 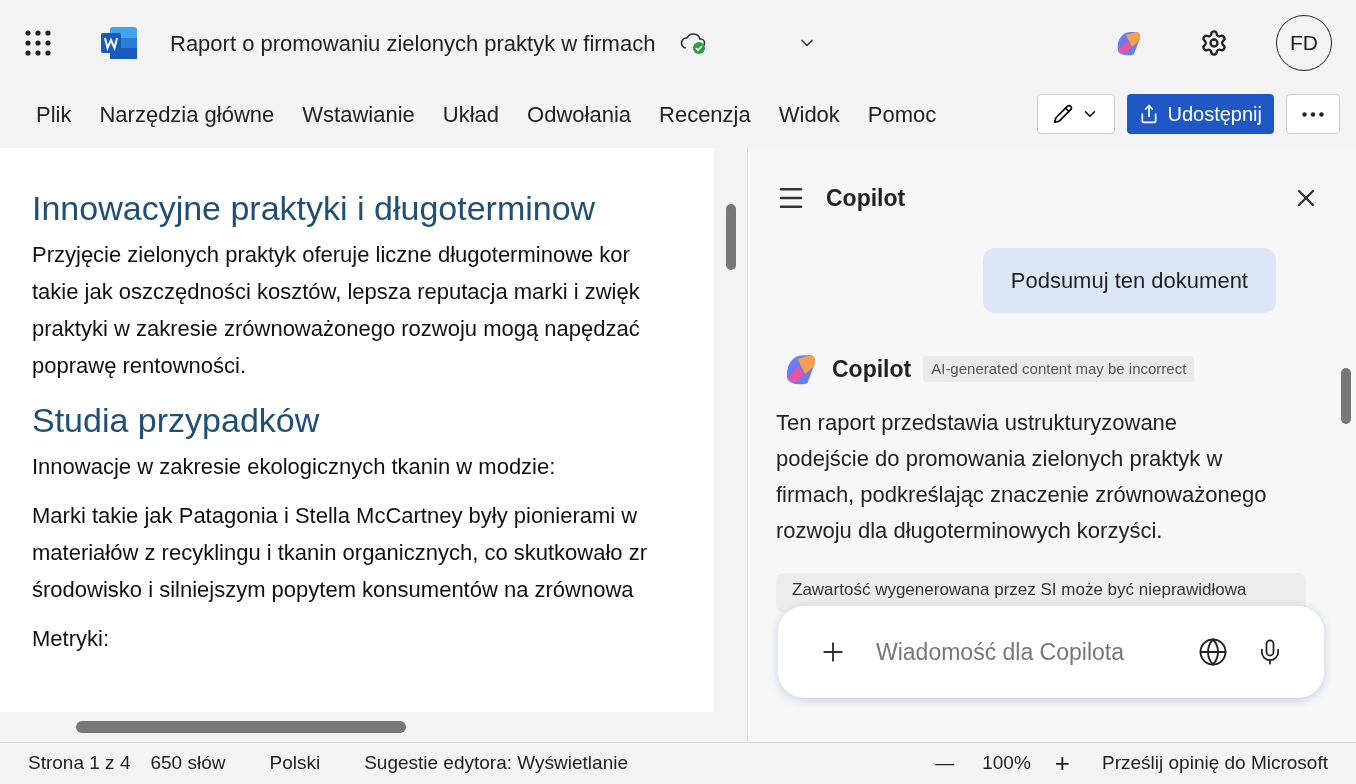 I want to click on zoom-in-button: +, so click(x=1062, y=763).